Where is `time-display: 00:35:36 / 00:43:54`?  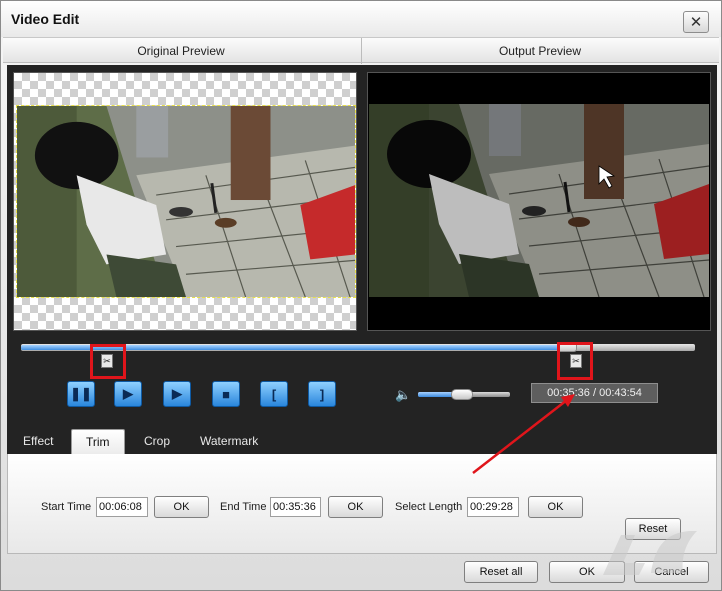 time-display: 00:35:36 / 00:43:54 is located at coordinates (594, 393).